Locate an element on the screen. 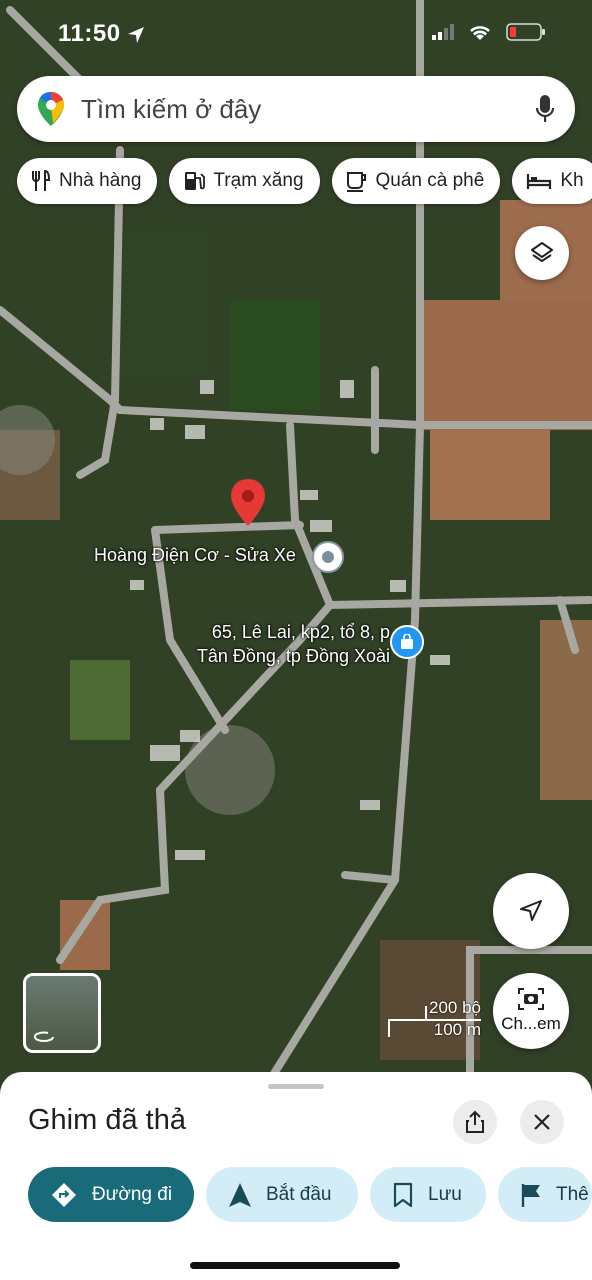  directions-button: Đường đi is located at coordinates (111, 1194).